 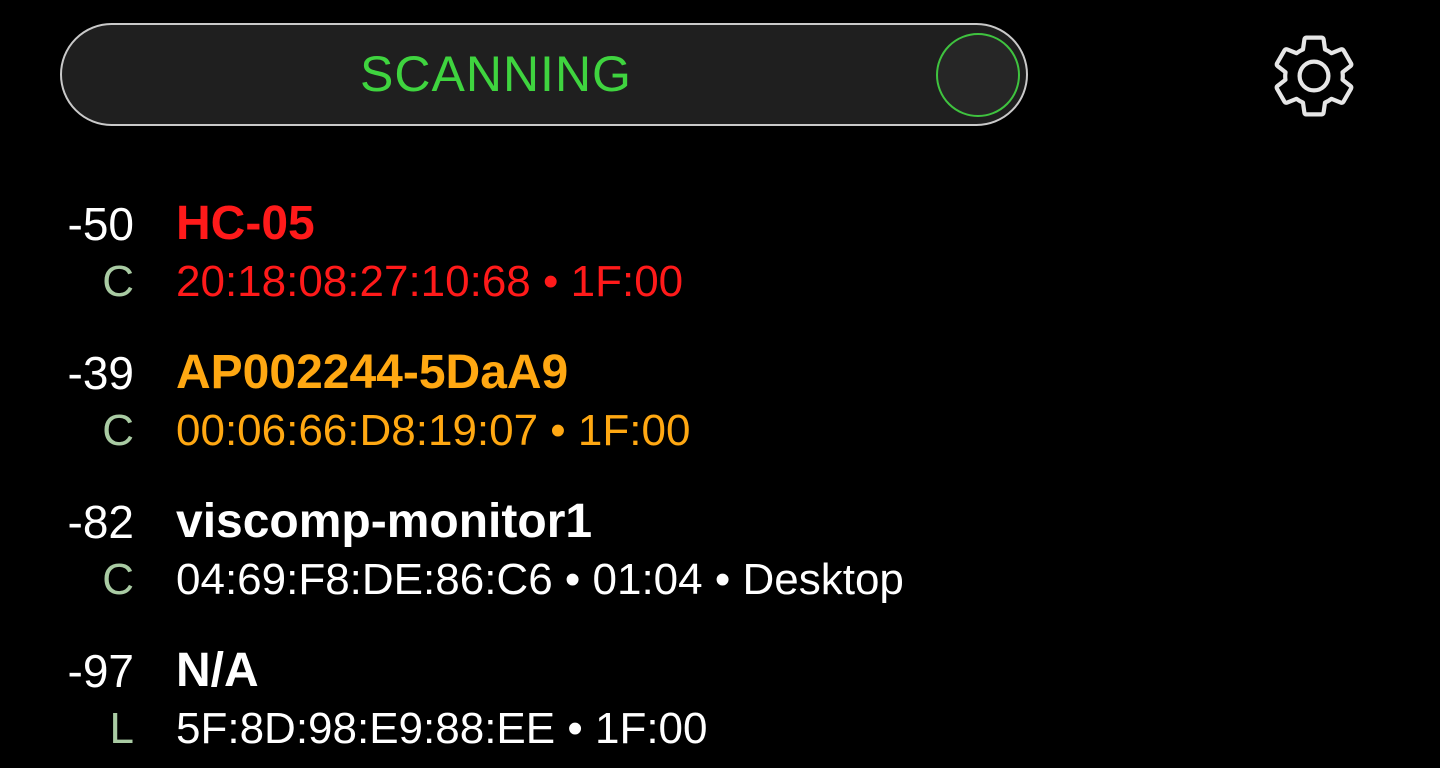 I want to click on rssi-value: -39, so click(x=100, y=373).